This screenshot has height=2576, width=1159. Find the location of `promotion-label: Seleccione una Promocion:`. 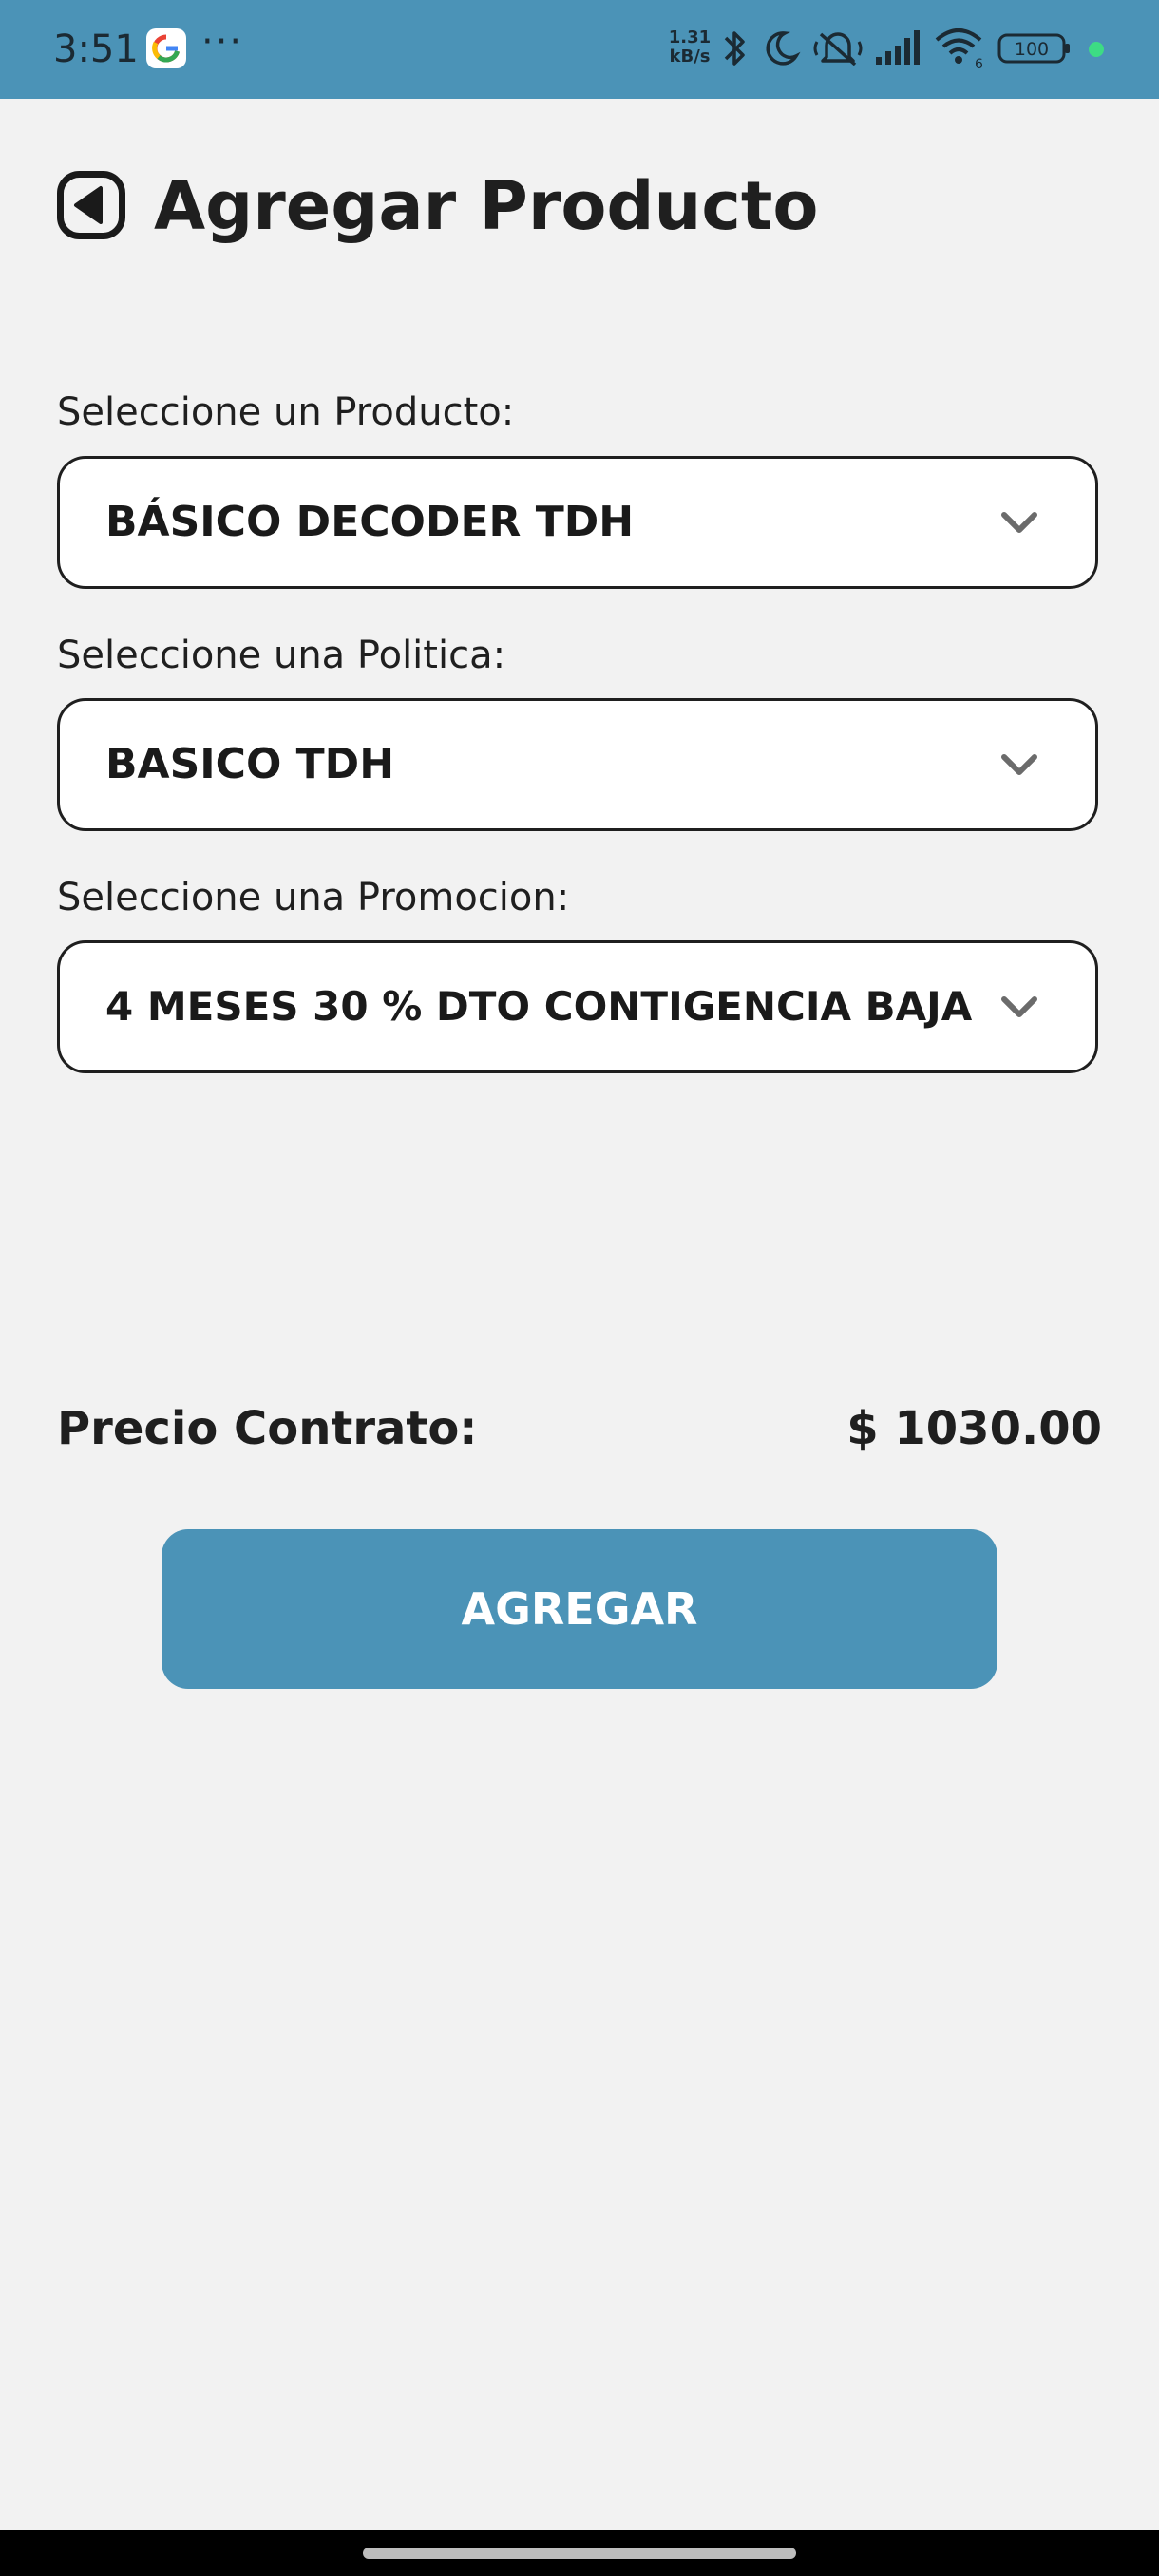

promotion-label: Seleccione una Promocion: is located at coordinates (313, 897).